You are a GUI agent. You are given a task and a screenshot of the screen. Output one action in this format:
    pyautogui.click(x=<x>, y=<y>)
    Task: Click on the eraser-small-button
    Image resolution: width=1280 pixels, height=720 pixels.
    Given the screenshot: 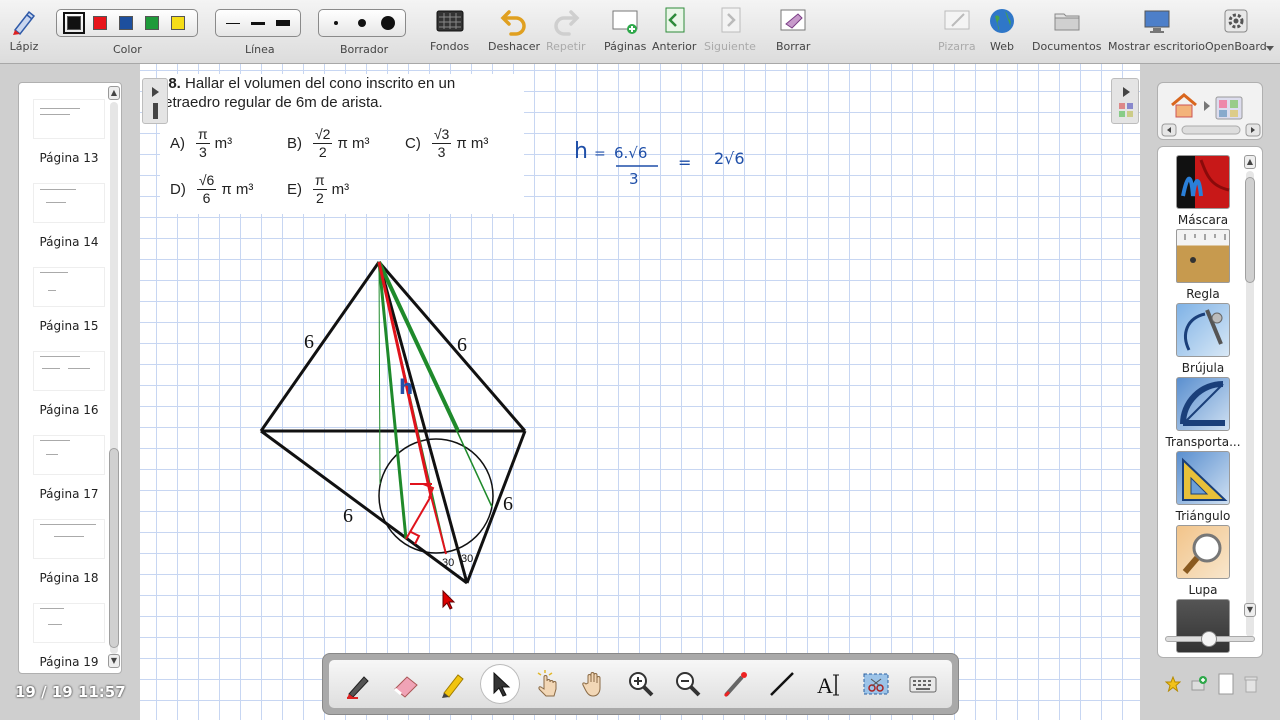 What is the action you would take?
    pyautogui.click(x=336, y=23)
    